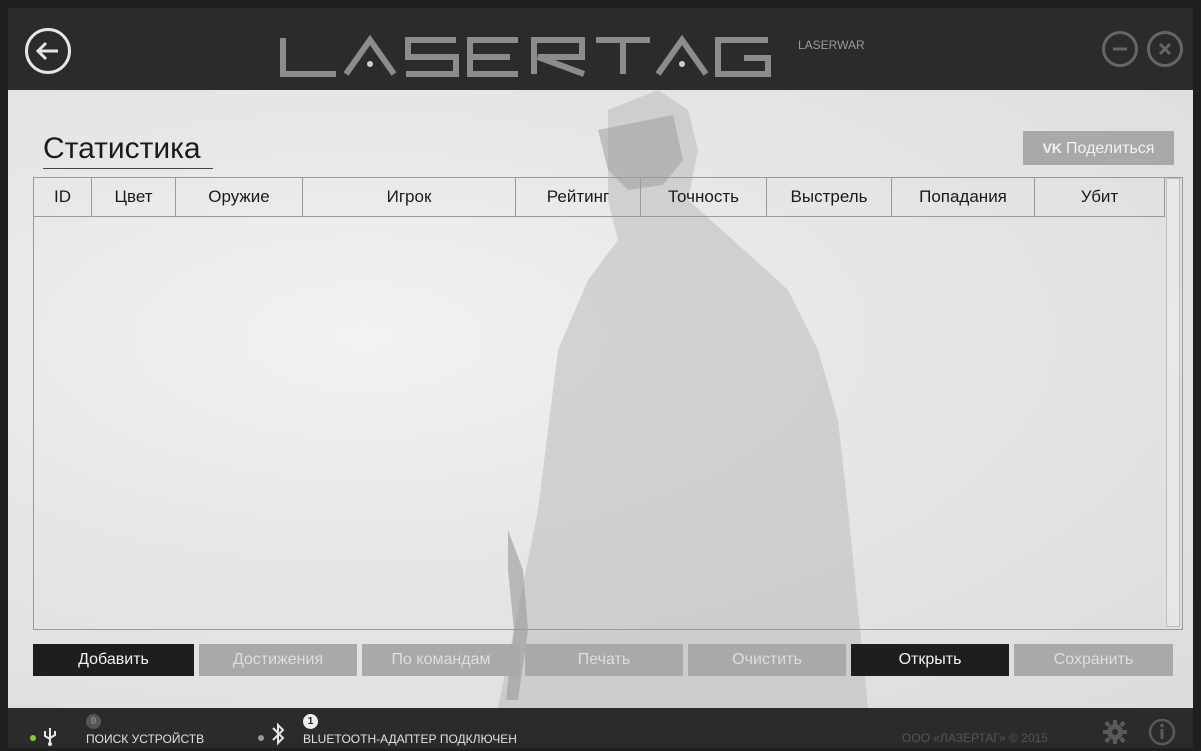  Describe the element at coordinates (704, 197) in the screenshot. I see `column-header-accuracy: Точность` at that location.